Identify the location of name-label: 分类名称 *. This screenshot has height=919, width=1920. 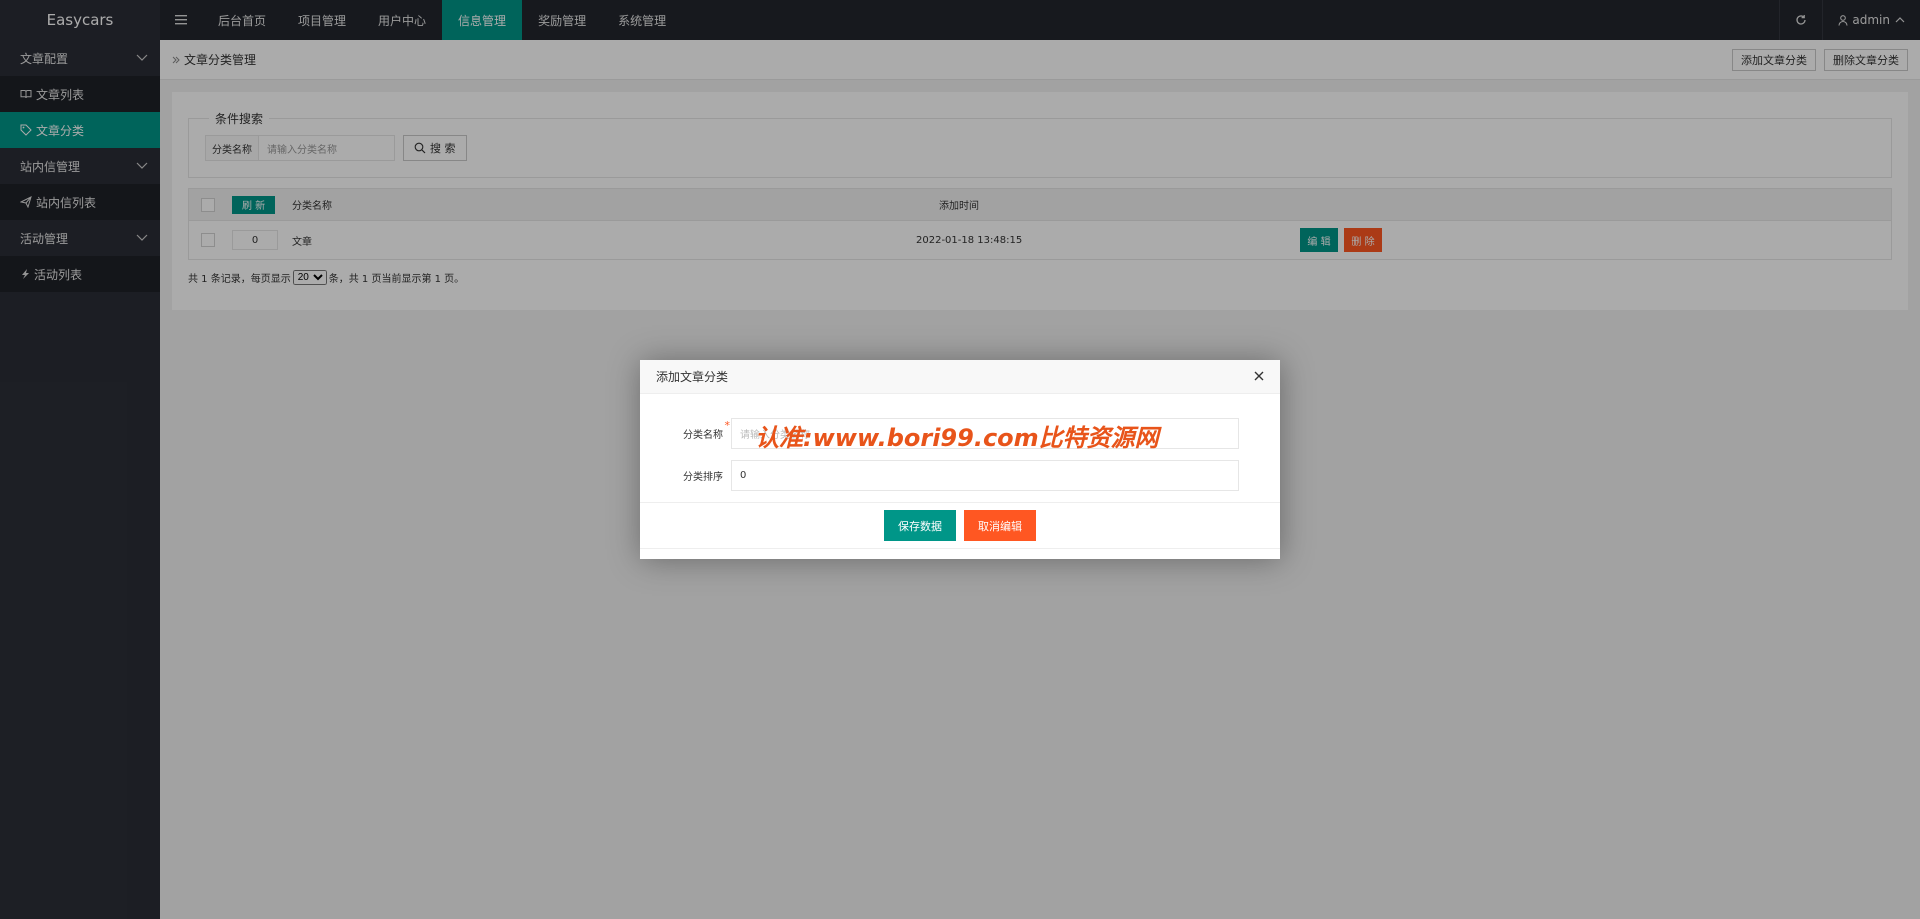
(685, 430).